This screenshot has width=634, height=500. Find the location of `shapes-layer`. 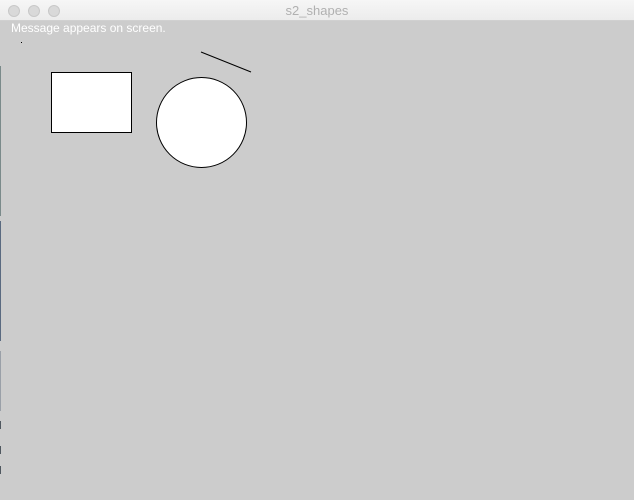

shapes-layer is located at coordinates (136, 105).